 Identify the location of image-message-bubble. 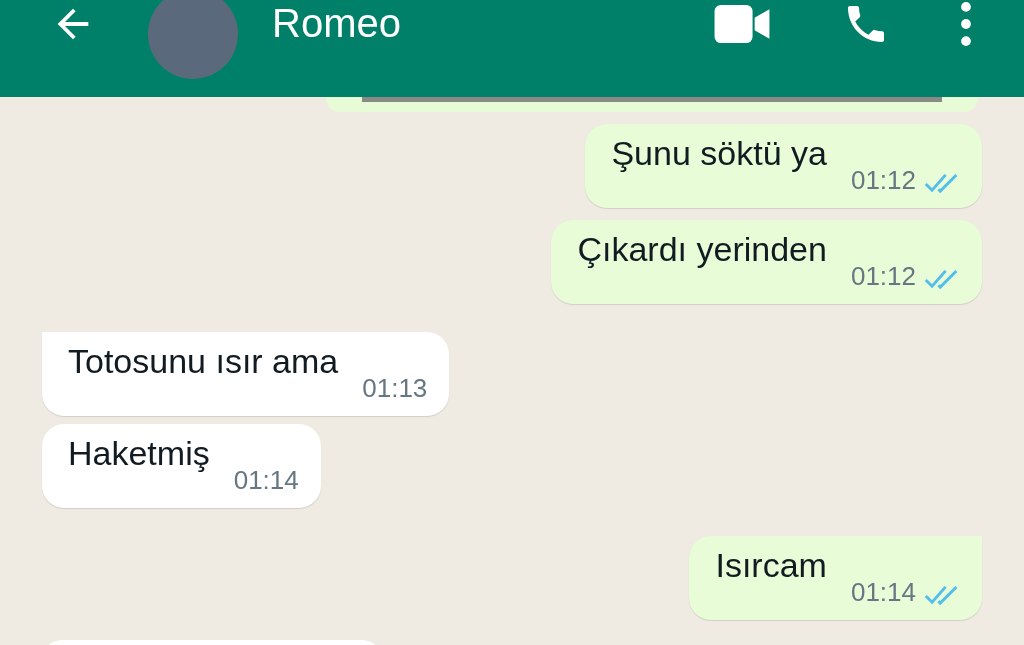
(652, 104).